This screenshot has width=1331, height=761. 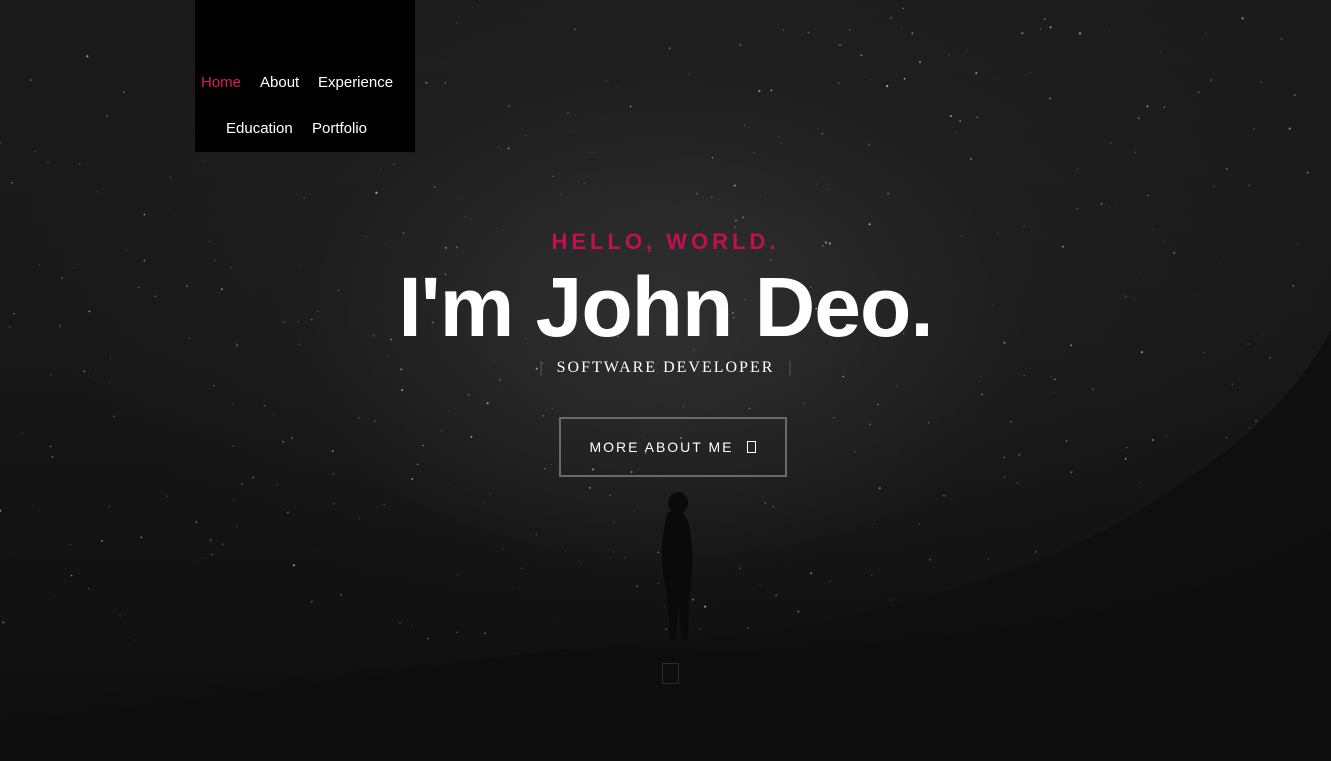 What do you see at coordinates (259, 129) in the screenshot?
I see `nav-item-education: Education` at bounding box center [259, 129].